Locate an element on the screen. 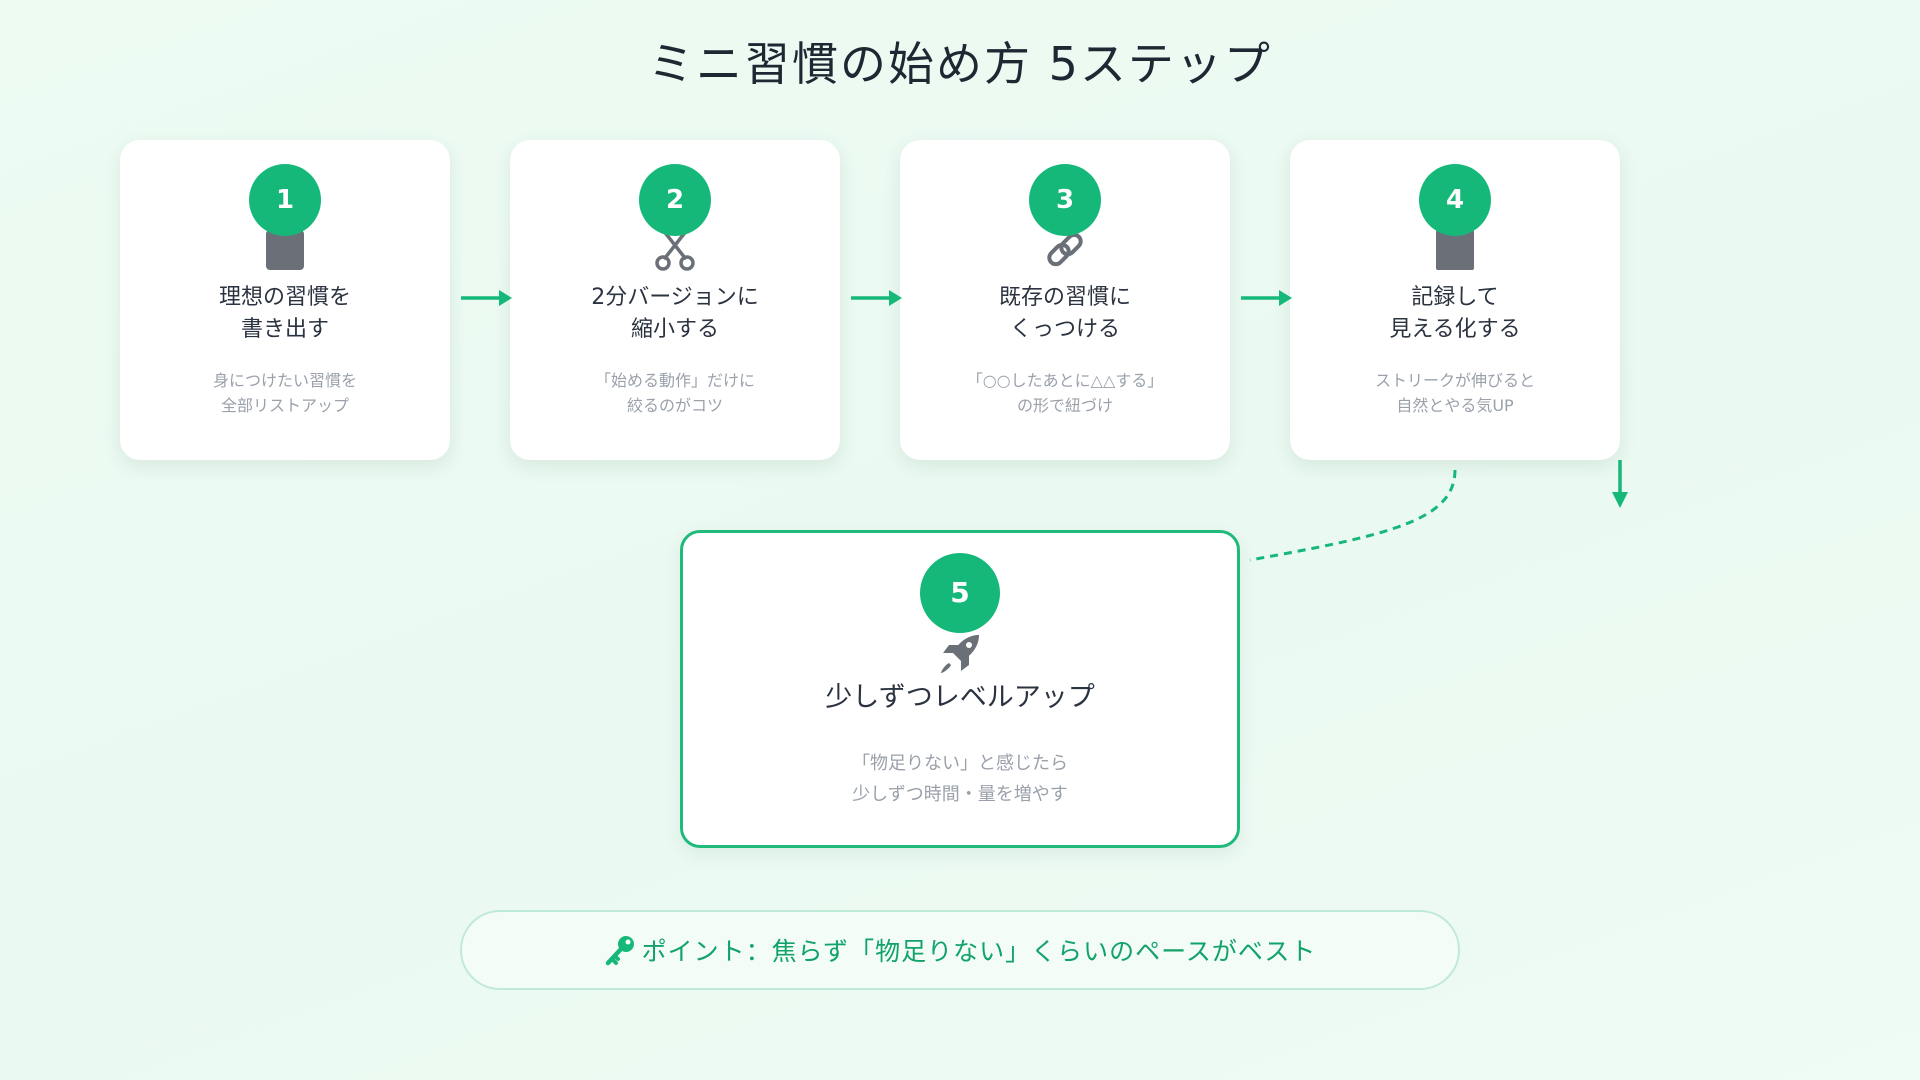 This screenshot has height=1080, width=1920. step-title: 2分バージョンに 縮小する is located at coordinates (675, 314).